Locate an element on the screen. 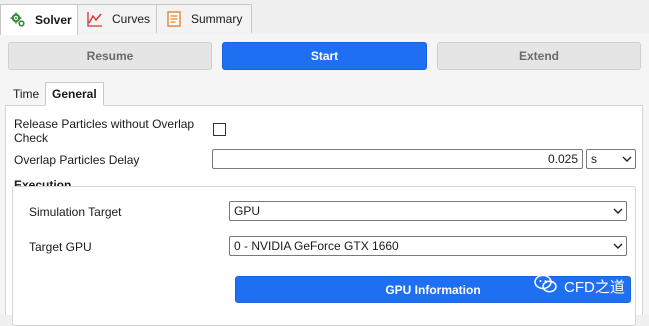 Image resolution: width=649 pixels, height=326 pixels. overlap-delay-label: Overlap Particles Delay is located at coordinates (77, 160).